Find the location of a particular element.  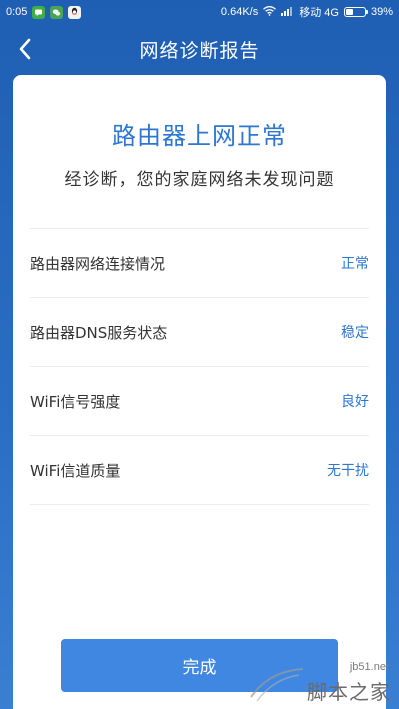

battery-icon is located at coordinates (355, 12).